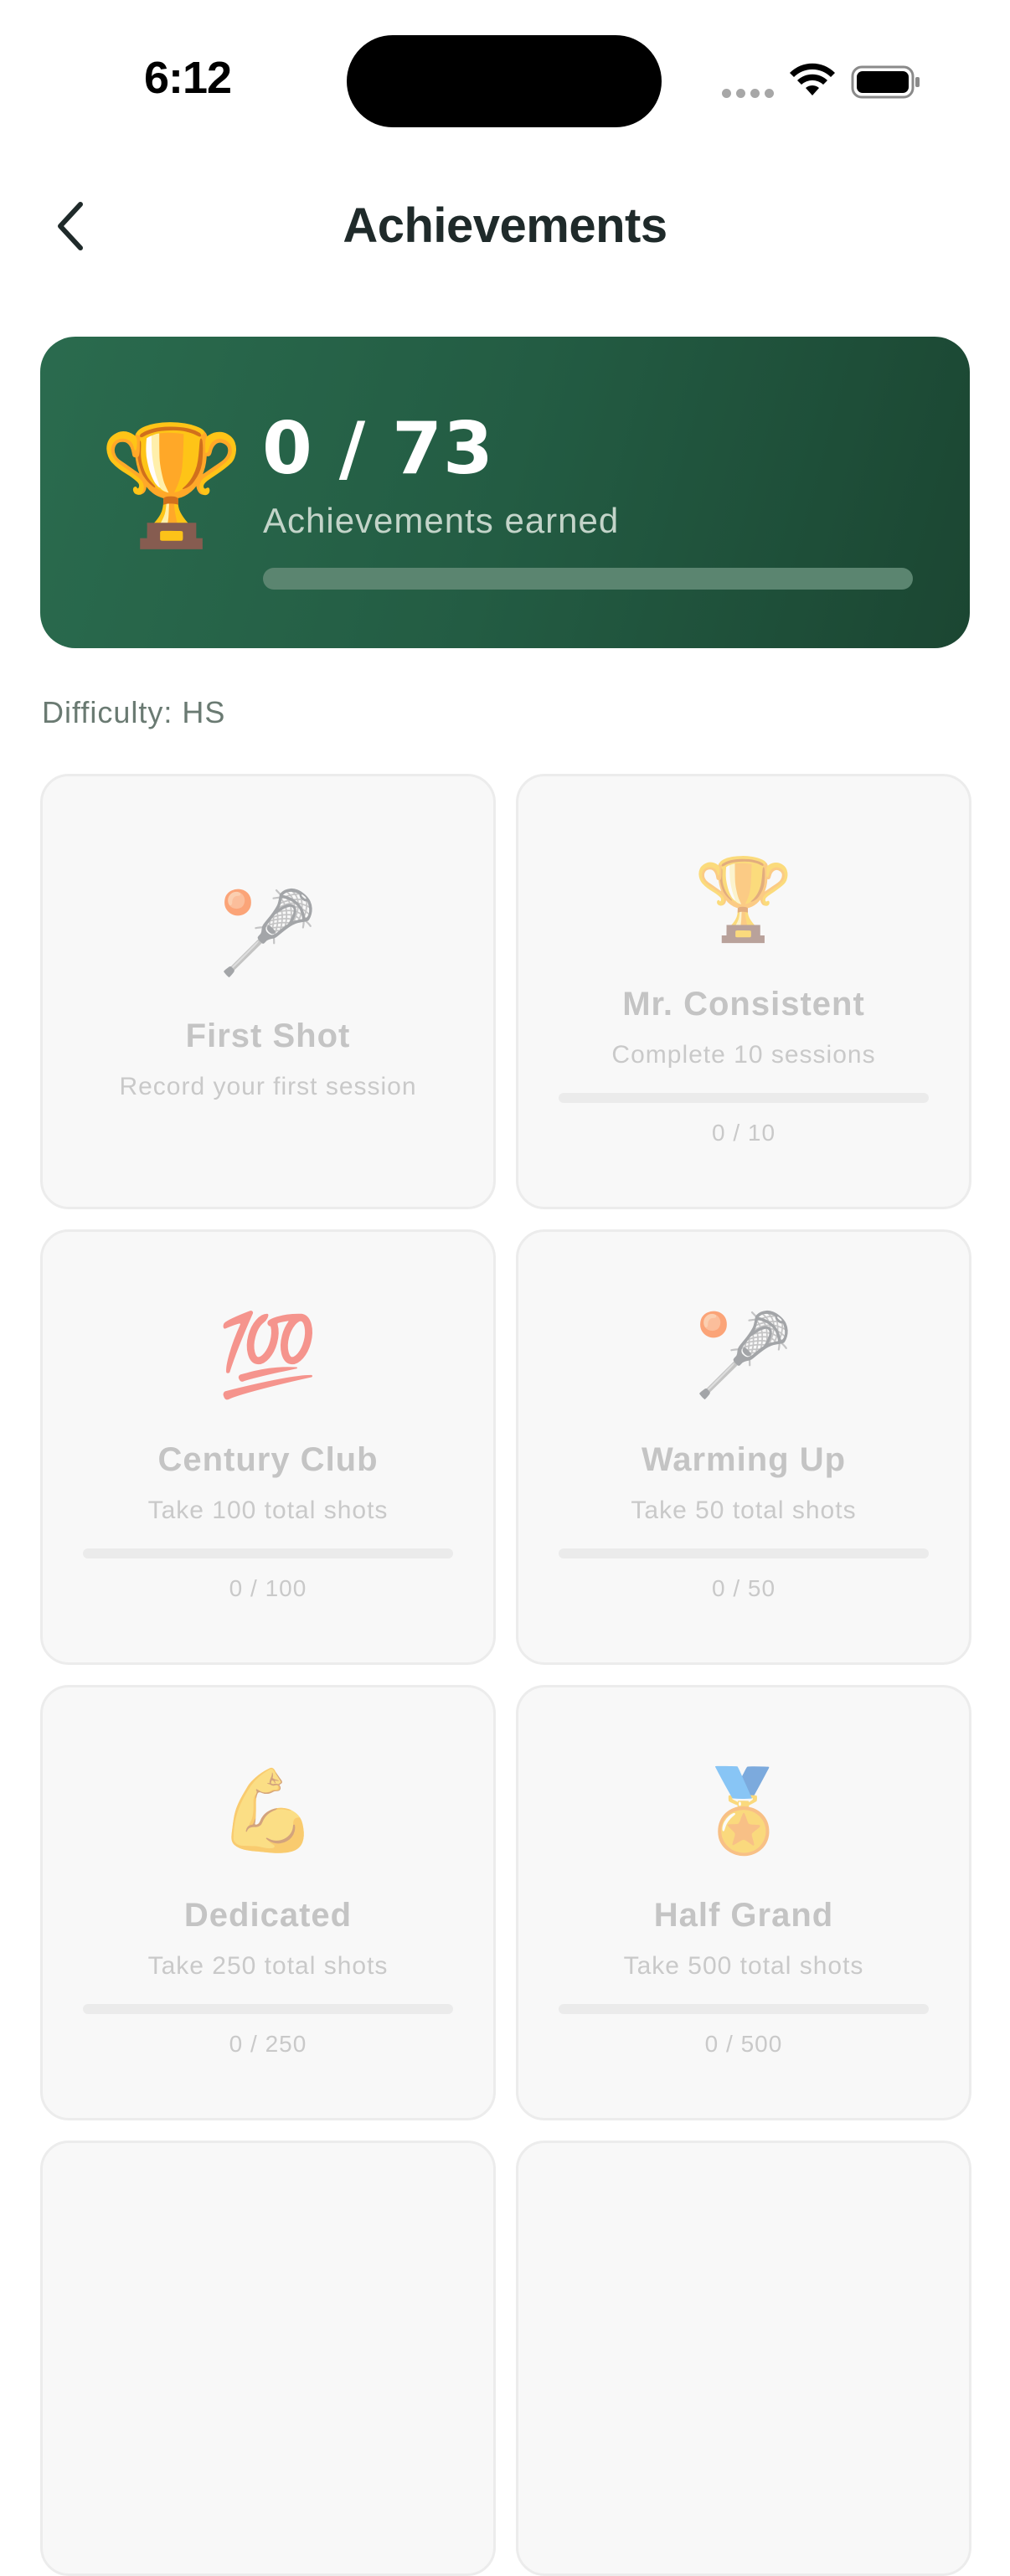 The width and height of the screenshot is (1010, 2576). What do you see at coordinates (748, 93) in the screenshot?
I see `cellular-signal-icon` at bounding box center [748, 93].